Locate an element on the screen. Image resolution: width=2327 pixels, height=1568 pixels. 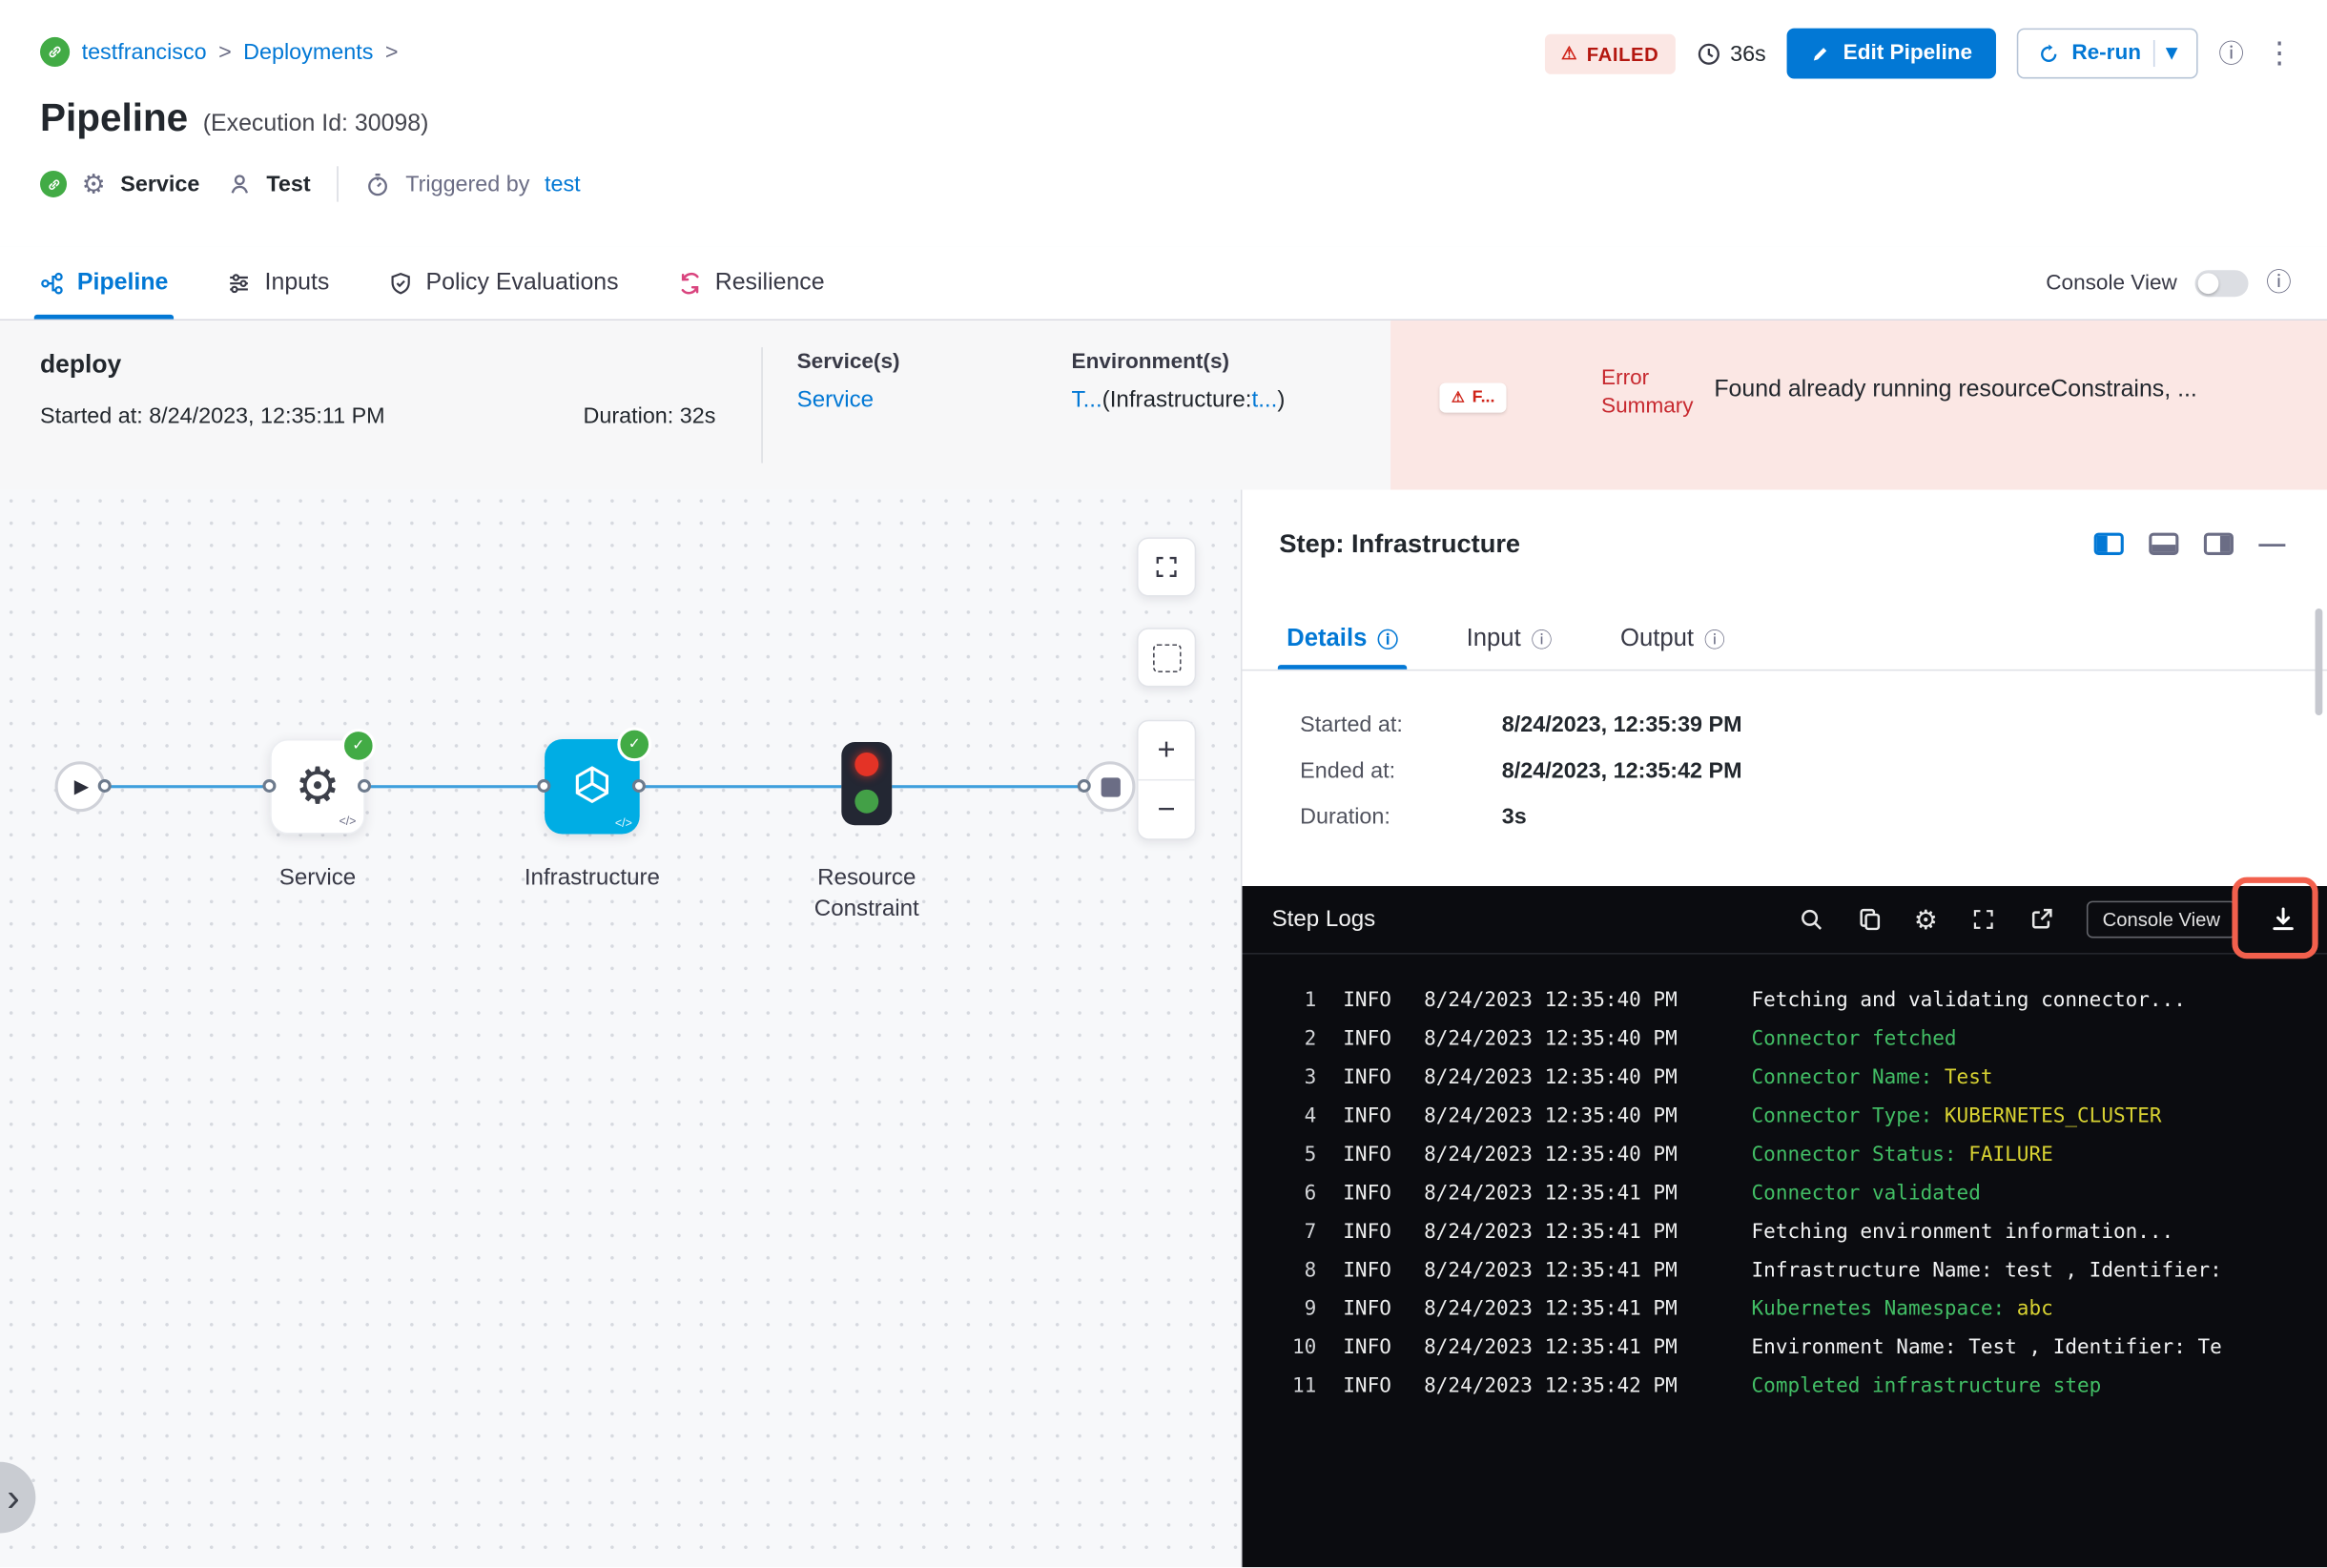
rerun-button: Re-run ▾ is located at coordinates (2107, 54).